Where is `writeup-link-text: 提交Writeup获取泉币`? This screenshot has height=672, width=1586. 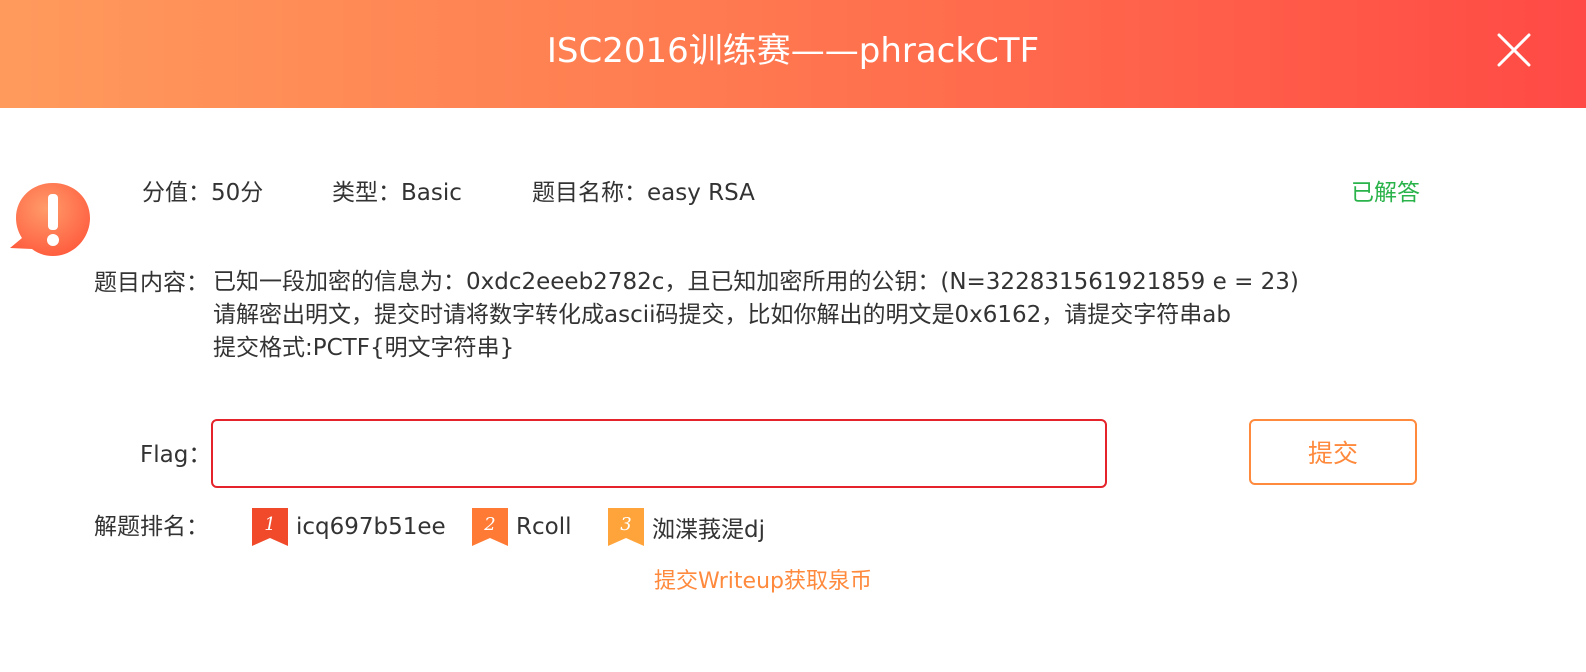 writeup-link-text: 提交Writeup获取泉币 is located at coordinates (763, 581).